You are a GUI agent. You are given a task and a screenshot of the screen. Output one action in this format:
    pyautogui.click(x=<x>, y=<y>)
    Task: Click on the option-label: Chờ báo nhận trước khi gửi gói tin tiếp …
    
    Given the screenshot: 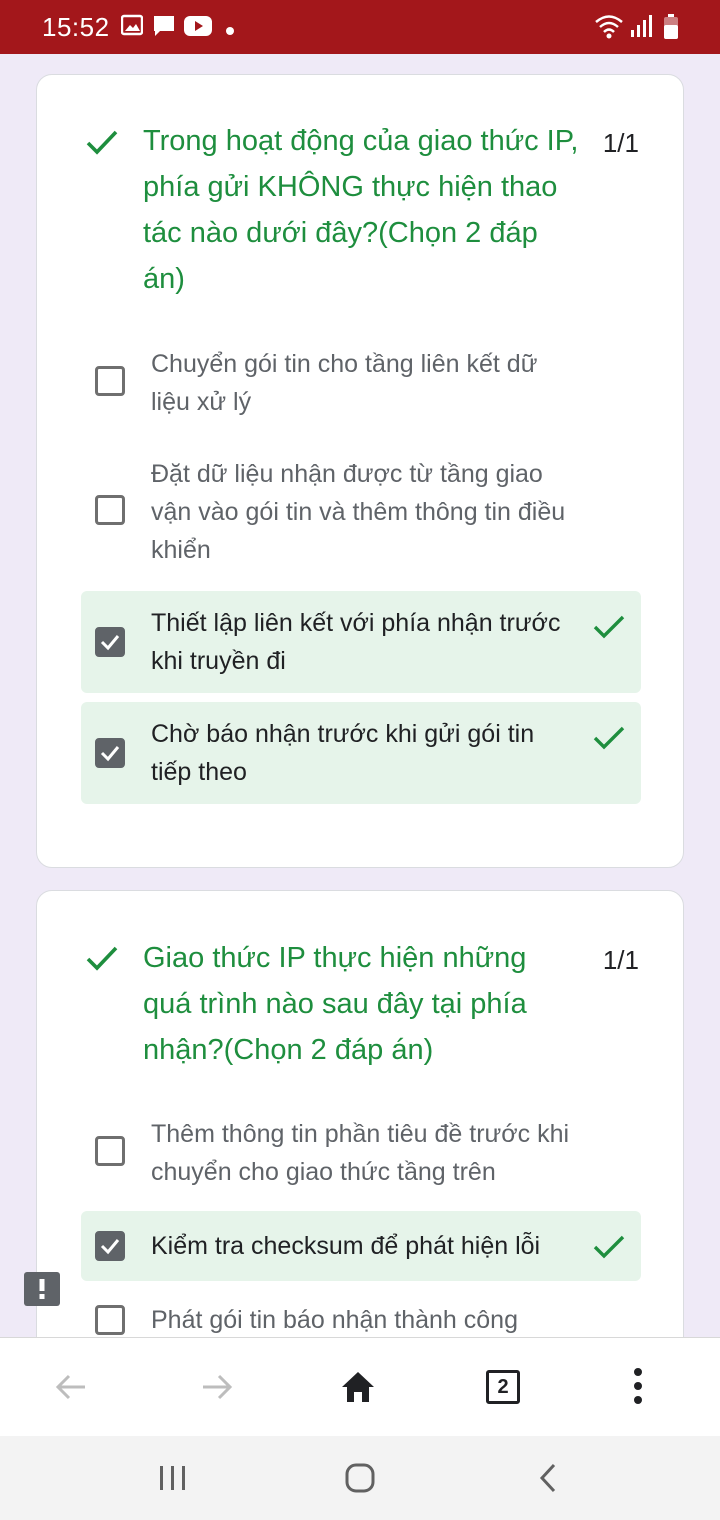 What is the action you would take?
    pyautogui.click(x=343, y=753)
    